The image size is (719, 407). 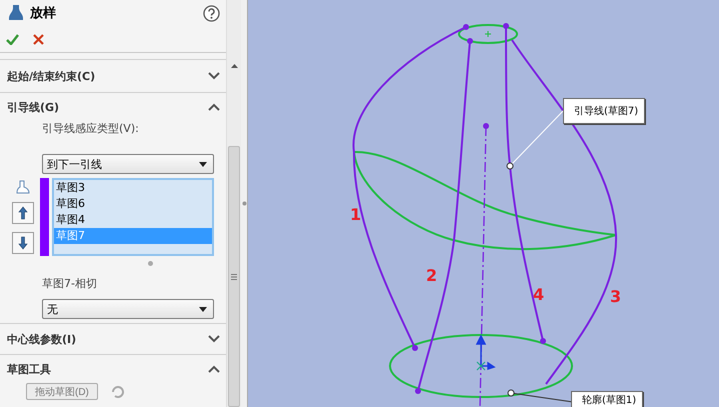 I want to click on drag-sketch-button: 拖动草图(D), so click(x=62, y=391).